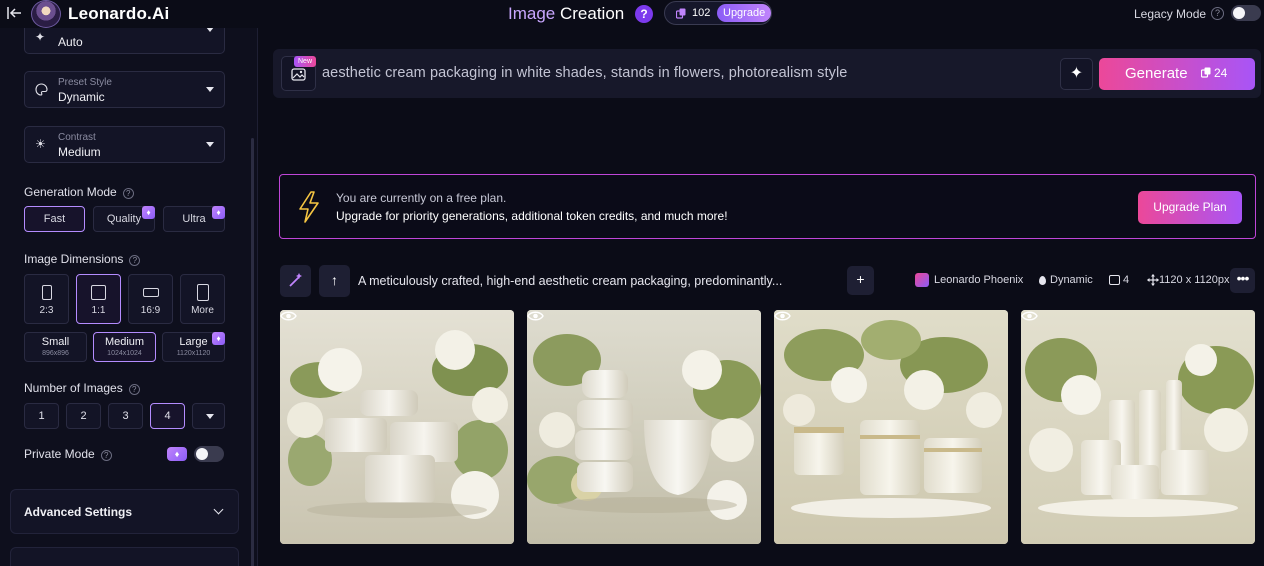 This screenshot has width=1264, height=566. I want to click on legacy-help-icon: ?, so click(1217, 13).